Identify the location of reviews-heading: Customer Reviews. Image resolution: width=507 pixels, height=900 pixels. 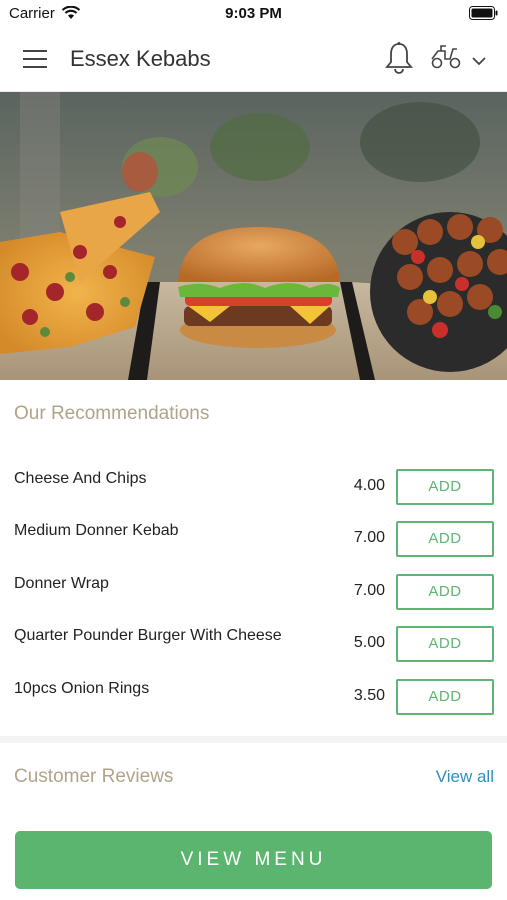
(94, 776).